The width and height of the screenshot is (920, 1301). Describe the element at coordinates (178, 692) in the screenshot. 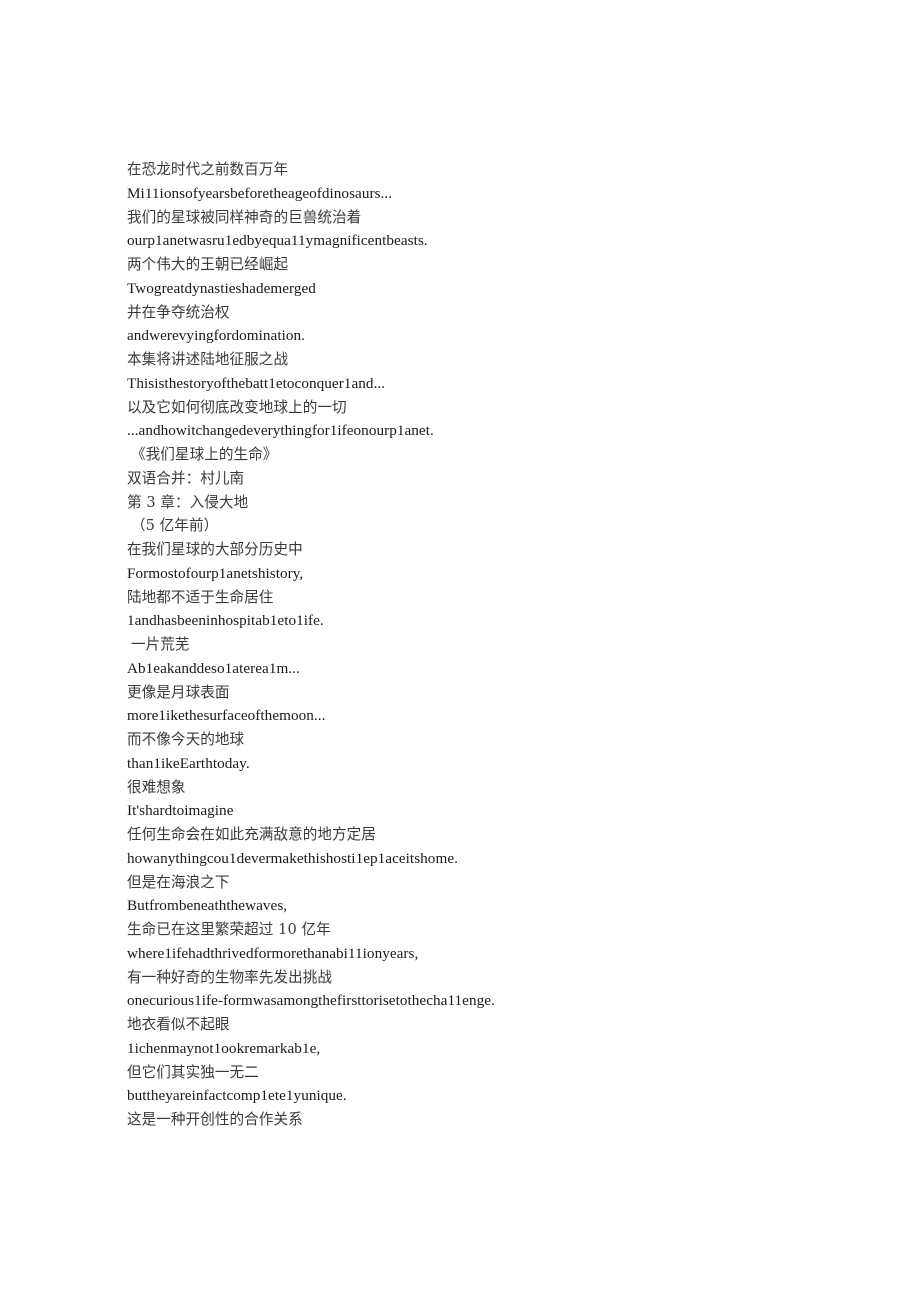

I see `transcript-line: 更像是月球表面` at that location.